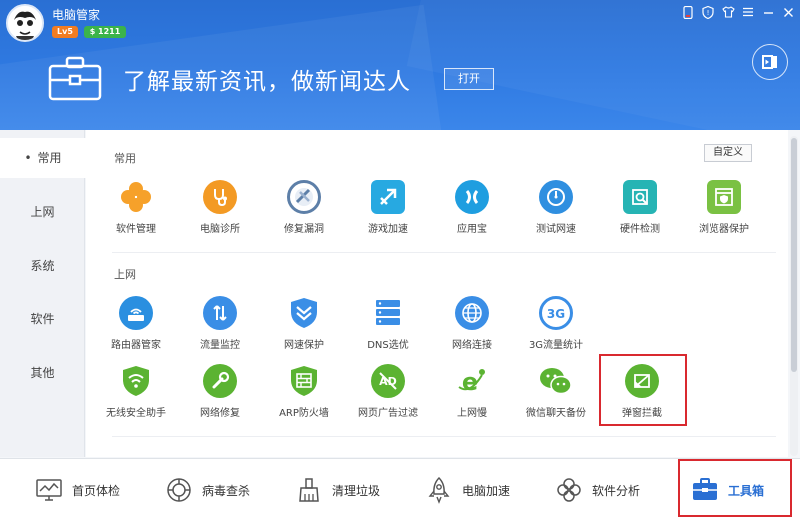  What do you see at coordinates (472, 413) in the screenshot?
I see `tool-label: 上网慢` at bounding box center [472, 413].